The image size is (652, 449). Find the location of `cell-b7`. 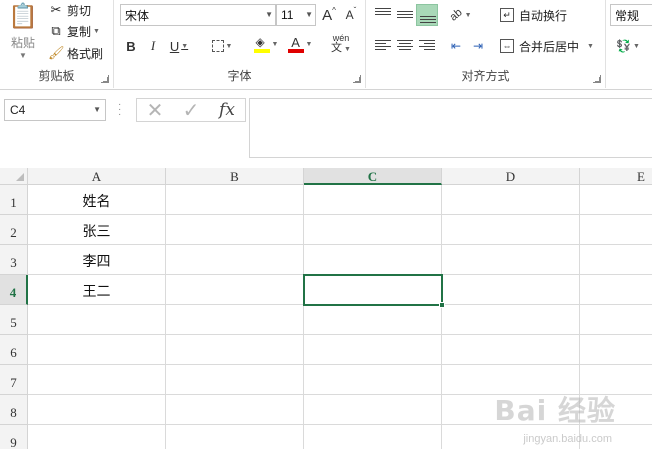

cell-b7 is located at coordinates (235, 380).